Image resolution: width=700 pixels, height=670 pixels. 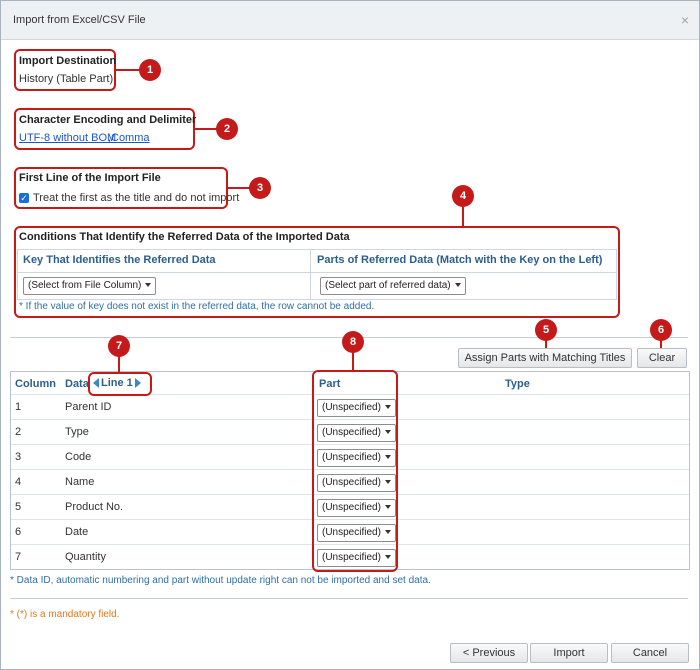 What do you see at coordinates (108, 120) in the screenshot?
I see `encoding-heading: Character Encoding and Delimiter` at bounding box center [108, 120].